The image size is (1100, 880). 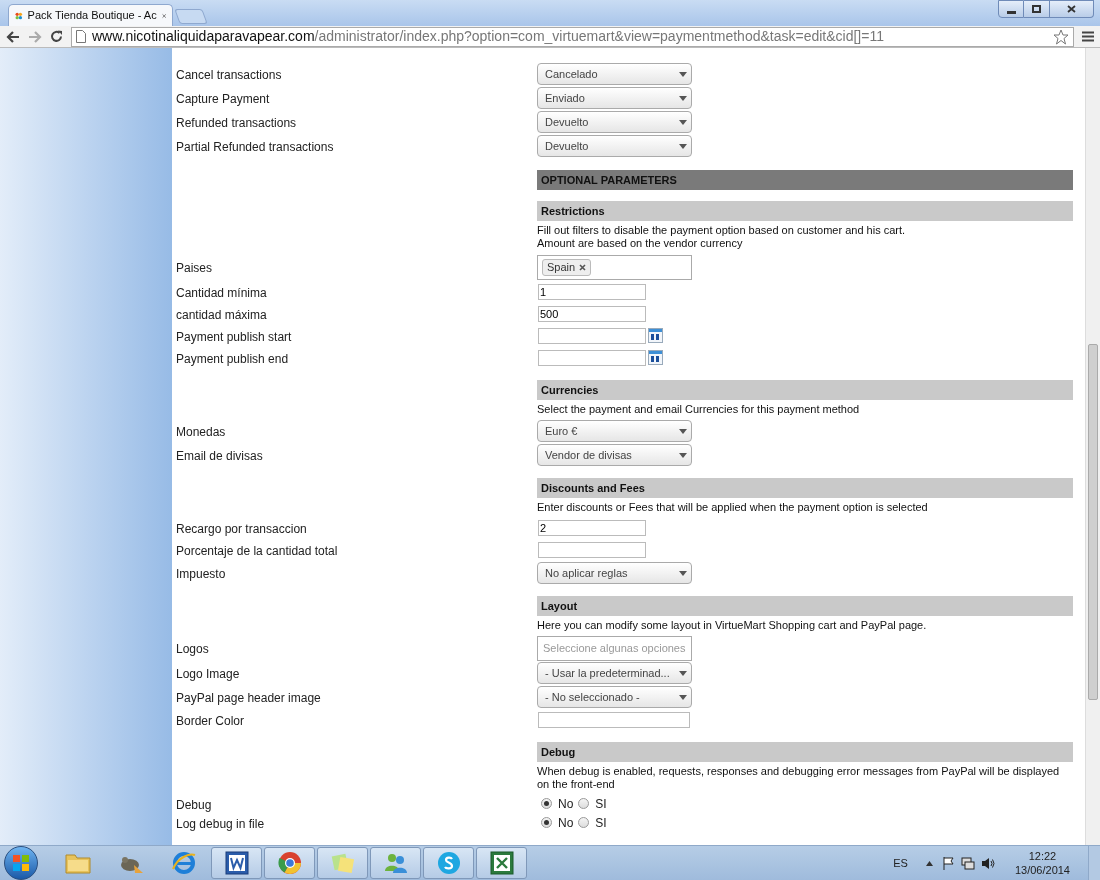 What do you see at coordinates (583, 267) in the screenshot?
I see `remove-icon` at bounding box center [583, 267].